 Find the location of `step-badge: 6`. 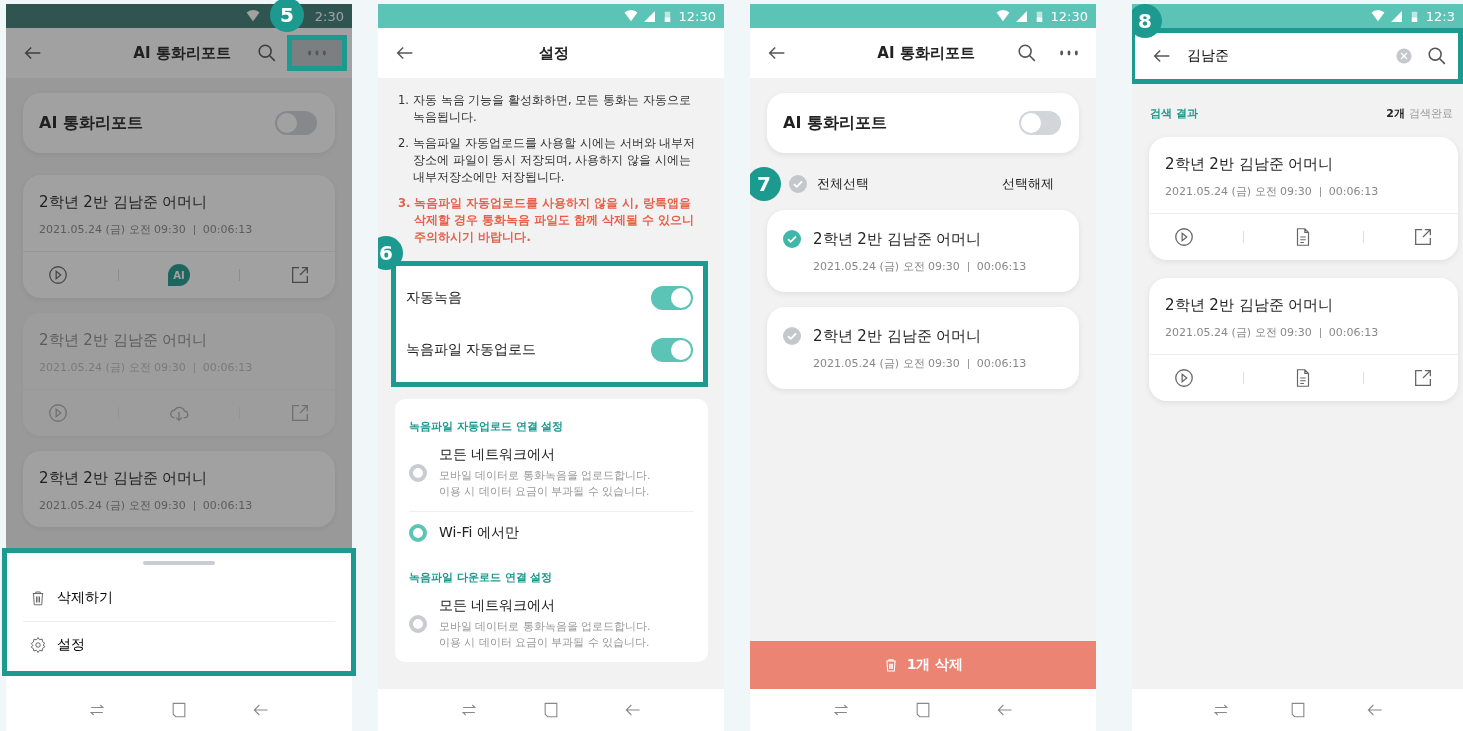

step-badge: 6 is located at coordinates (390, 253).